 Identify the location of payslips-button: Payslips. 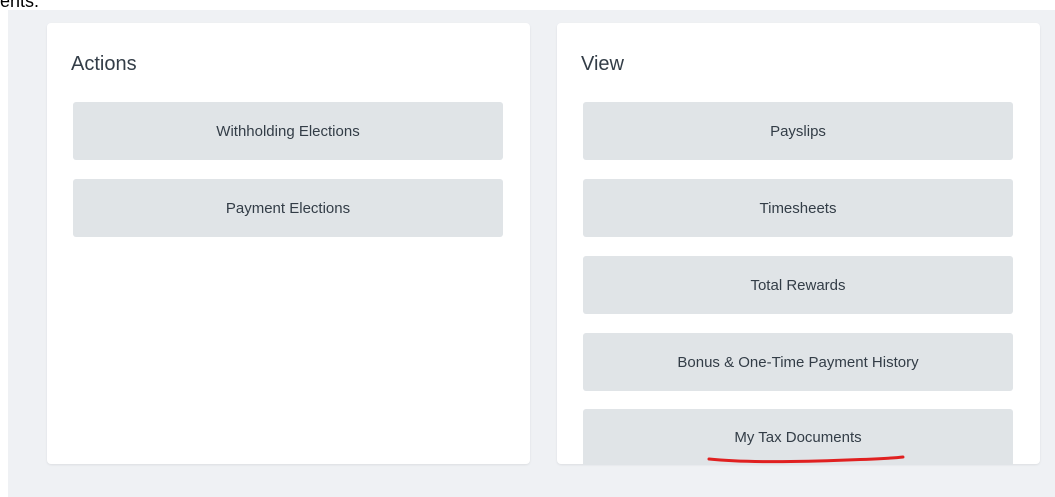
(798, 131).